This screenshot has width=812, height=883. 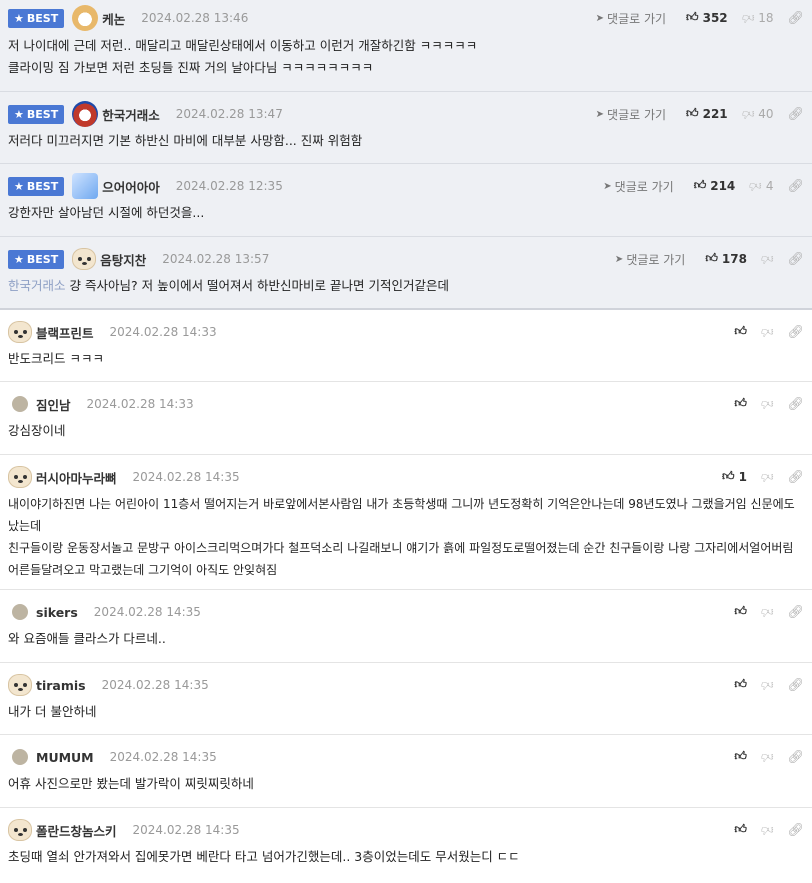 I want to click on comment-text: 반도크리드 ㅋㅋㅋ, so click(x=56, y=358).